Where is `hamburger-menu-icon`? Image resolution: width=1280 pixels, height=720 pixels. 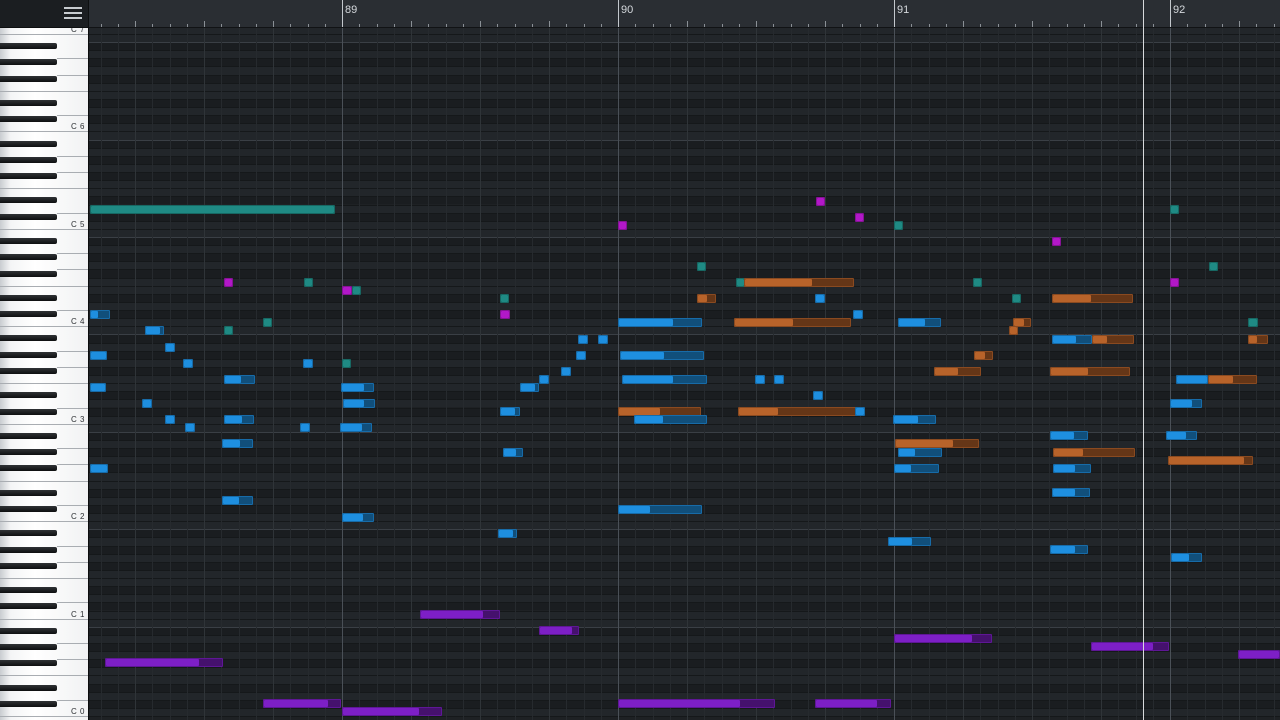 hamburger-menu-icon is located at coordinates (73, 12).